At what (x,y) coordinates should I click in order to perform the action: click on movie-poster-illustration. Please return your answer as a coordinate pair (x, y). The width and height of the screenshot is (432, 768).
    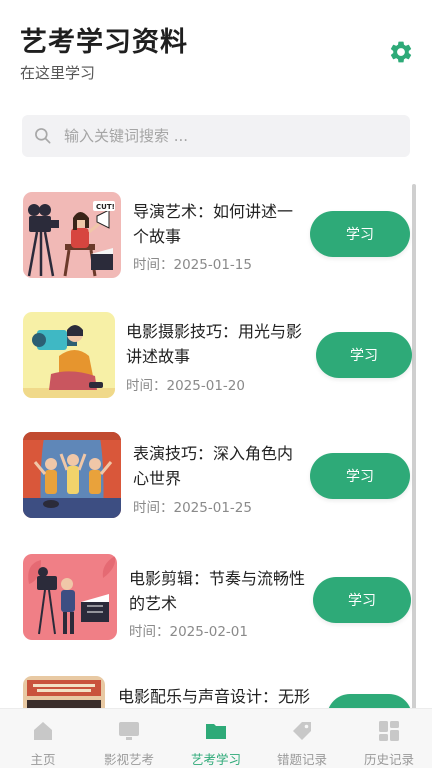
    Looking at the image, I should click on (64, 692).